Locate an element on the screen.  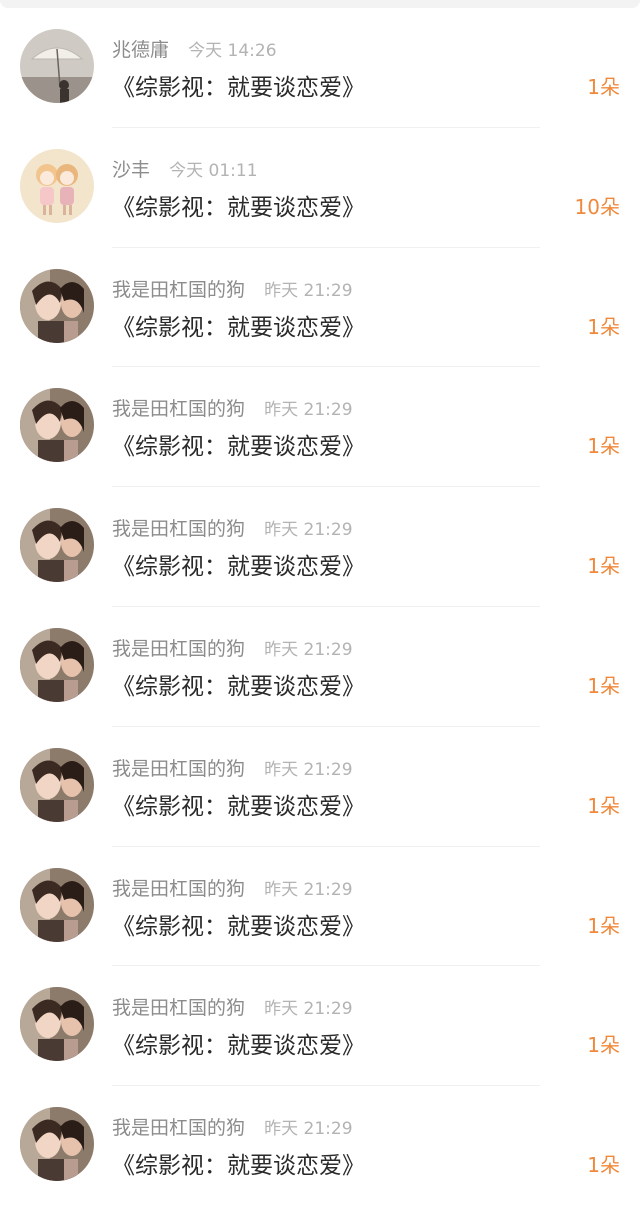
timestamp: 今天 01:11 is located at coordinates (213, 170).